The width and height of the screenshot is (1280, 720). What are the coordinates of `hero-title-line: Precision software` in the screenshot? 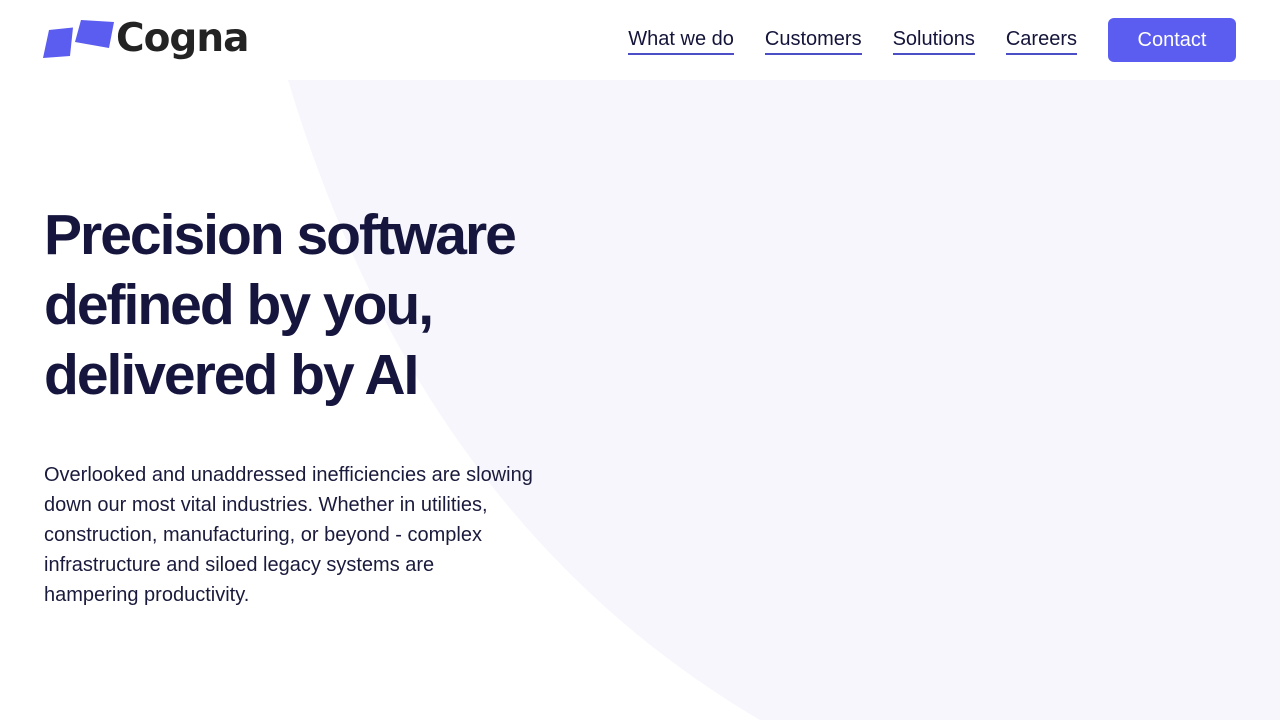 It's located at (280, 235).